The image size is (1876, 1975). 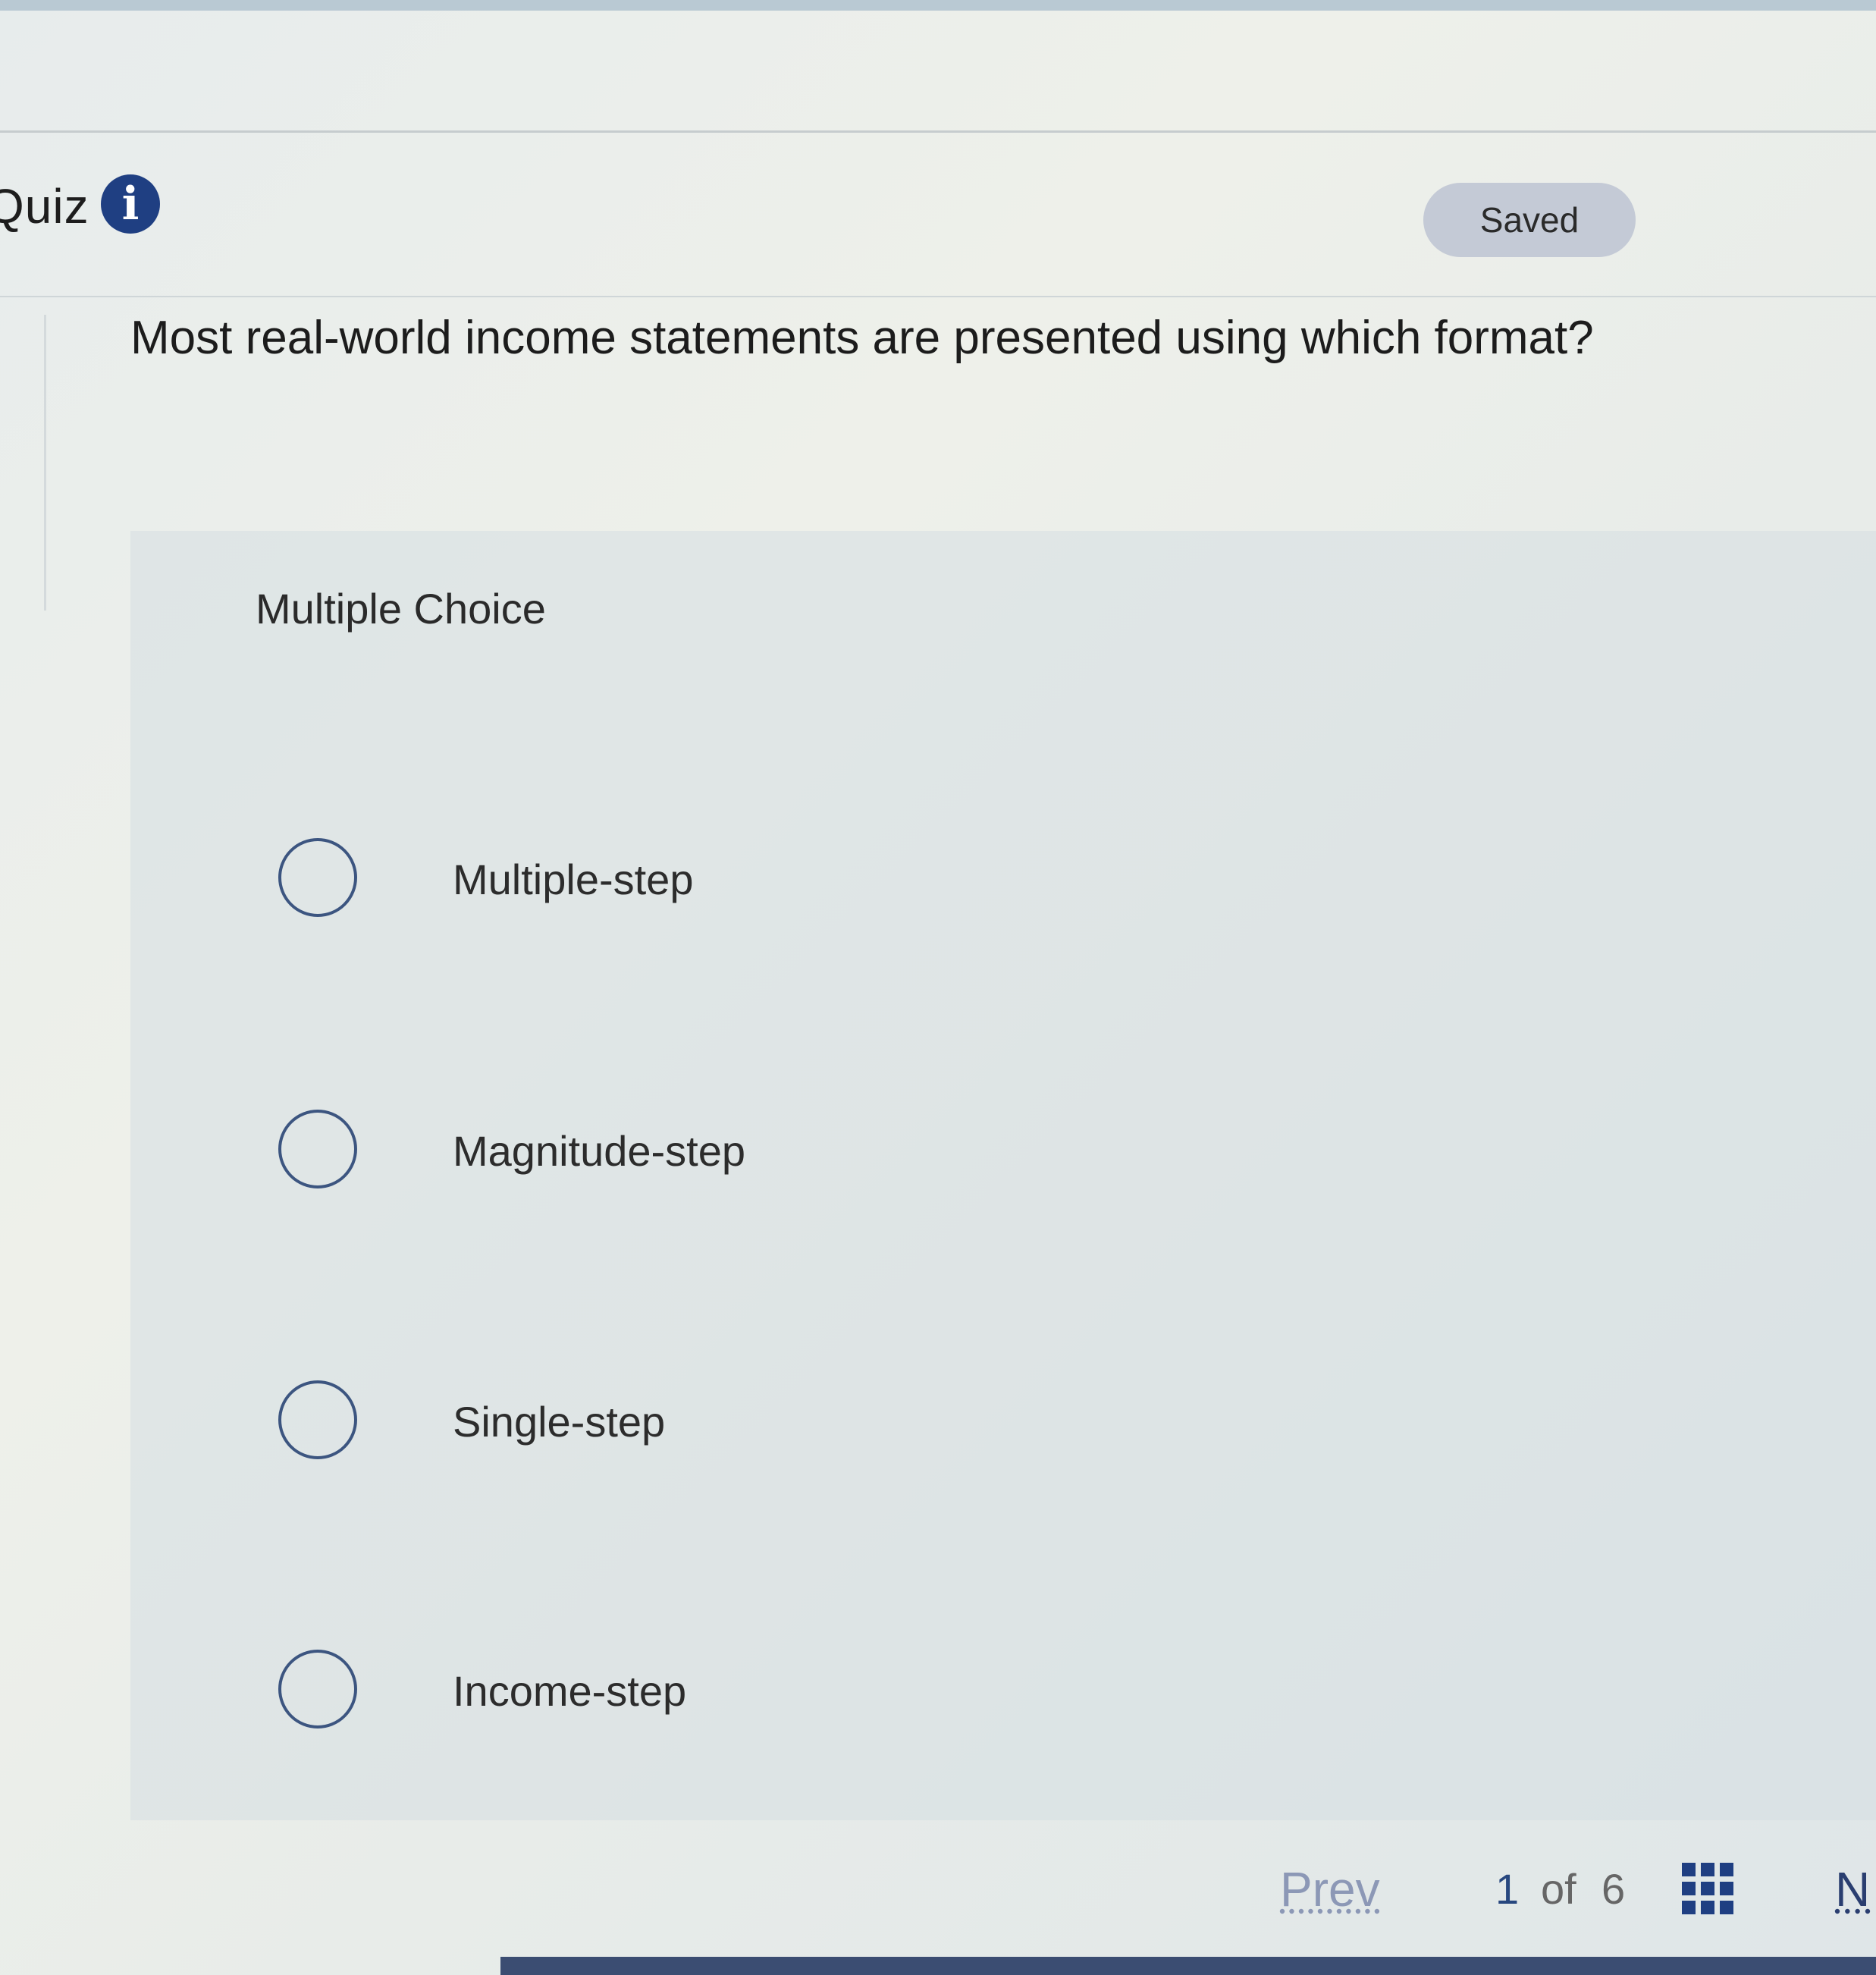 I want to click on bottom-progress-bar, so click(x=1188, y=1966).